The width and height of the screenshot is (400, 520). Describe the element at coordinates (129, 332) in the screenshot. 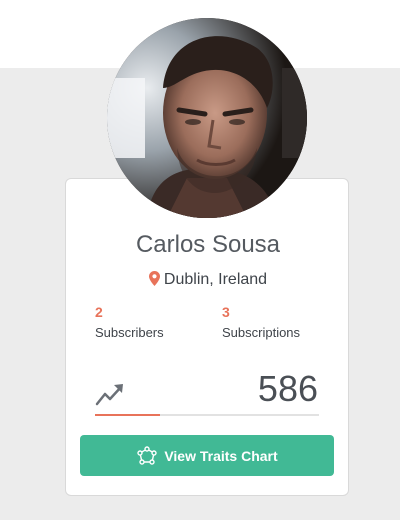

I see `subscribers-label: Subscribers` at that location.